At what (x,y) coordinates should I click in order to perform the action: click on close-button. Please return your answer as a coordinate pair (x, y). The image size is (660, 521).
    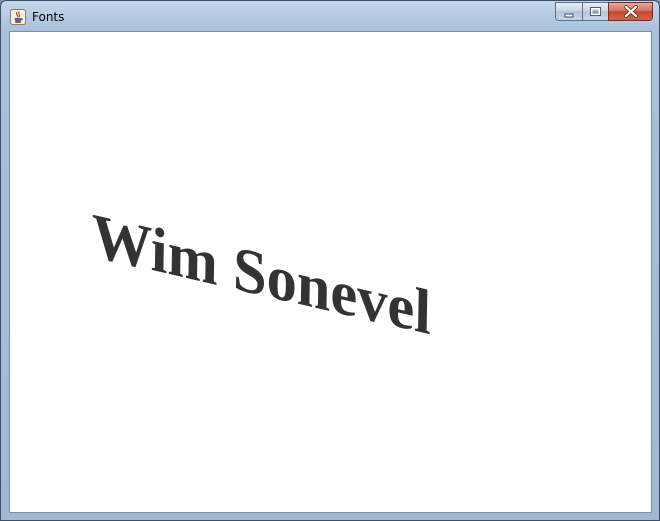
    Looking at the image, I should click on (630, 11).